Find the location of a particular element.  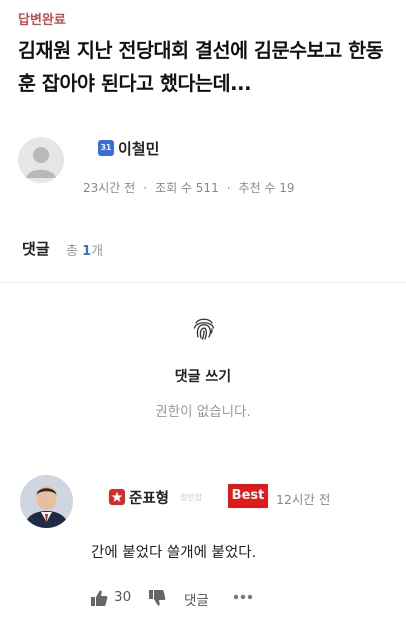

ruling-party-badge-icon is located at coordinates (117, 497).